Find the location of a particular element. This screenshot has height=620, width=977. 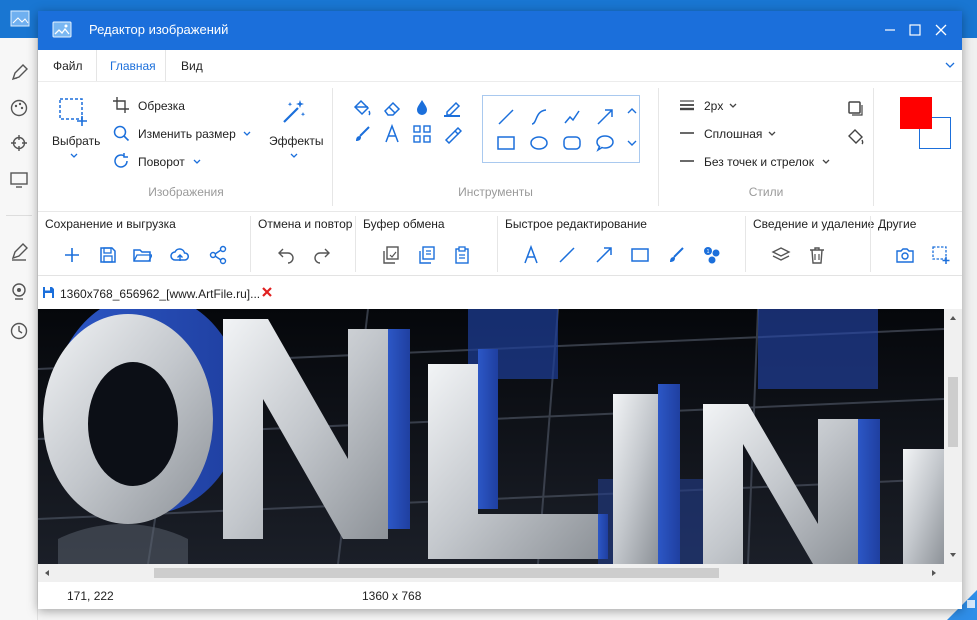

redo-icon is located at coordinates (322, 255).